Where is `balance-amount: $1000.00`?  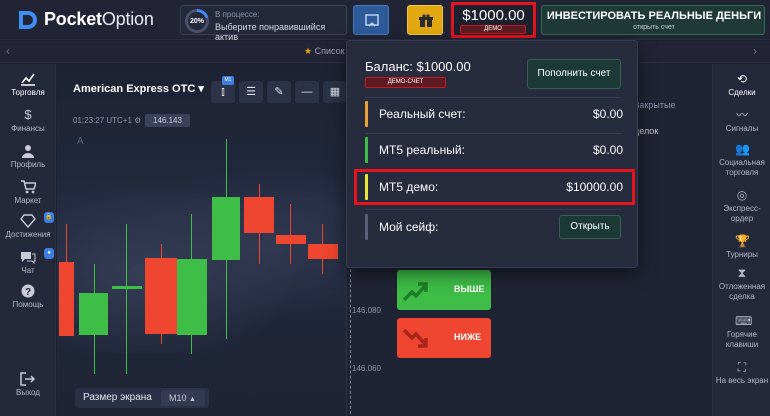
balance-amount: $1000.00 is located at coordinates (493, 15).